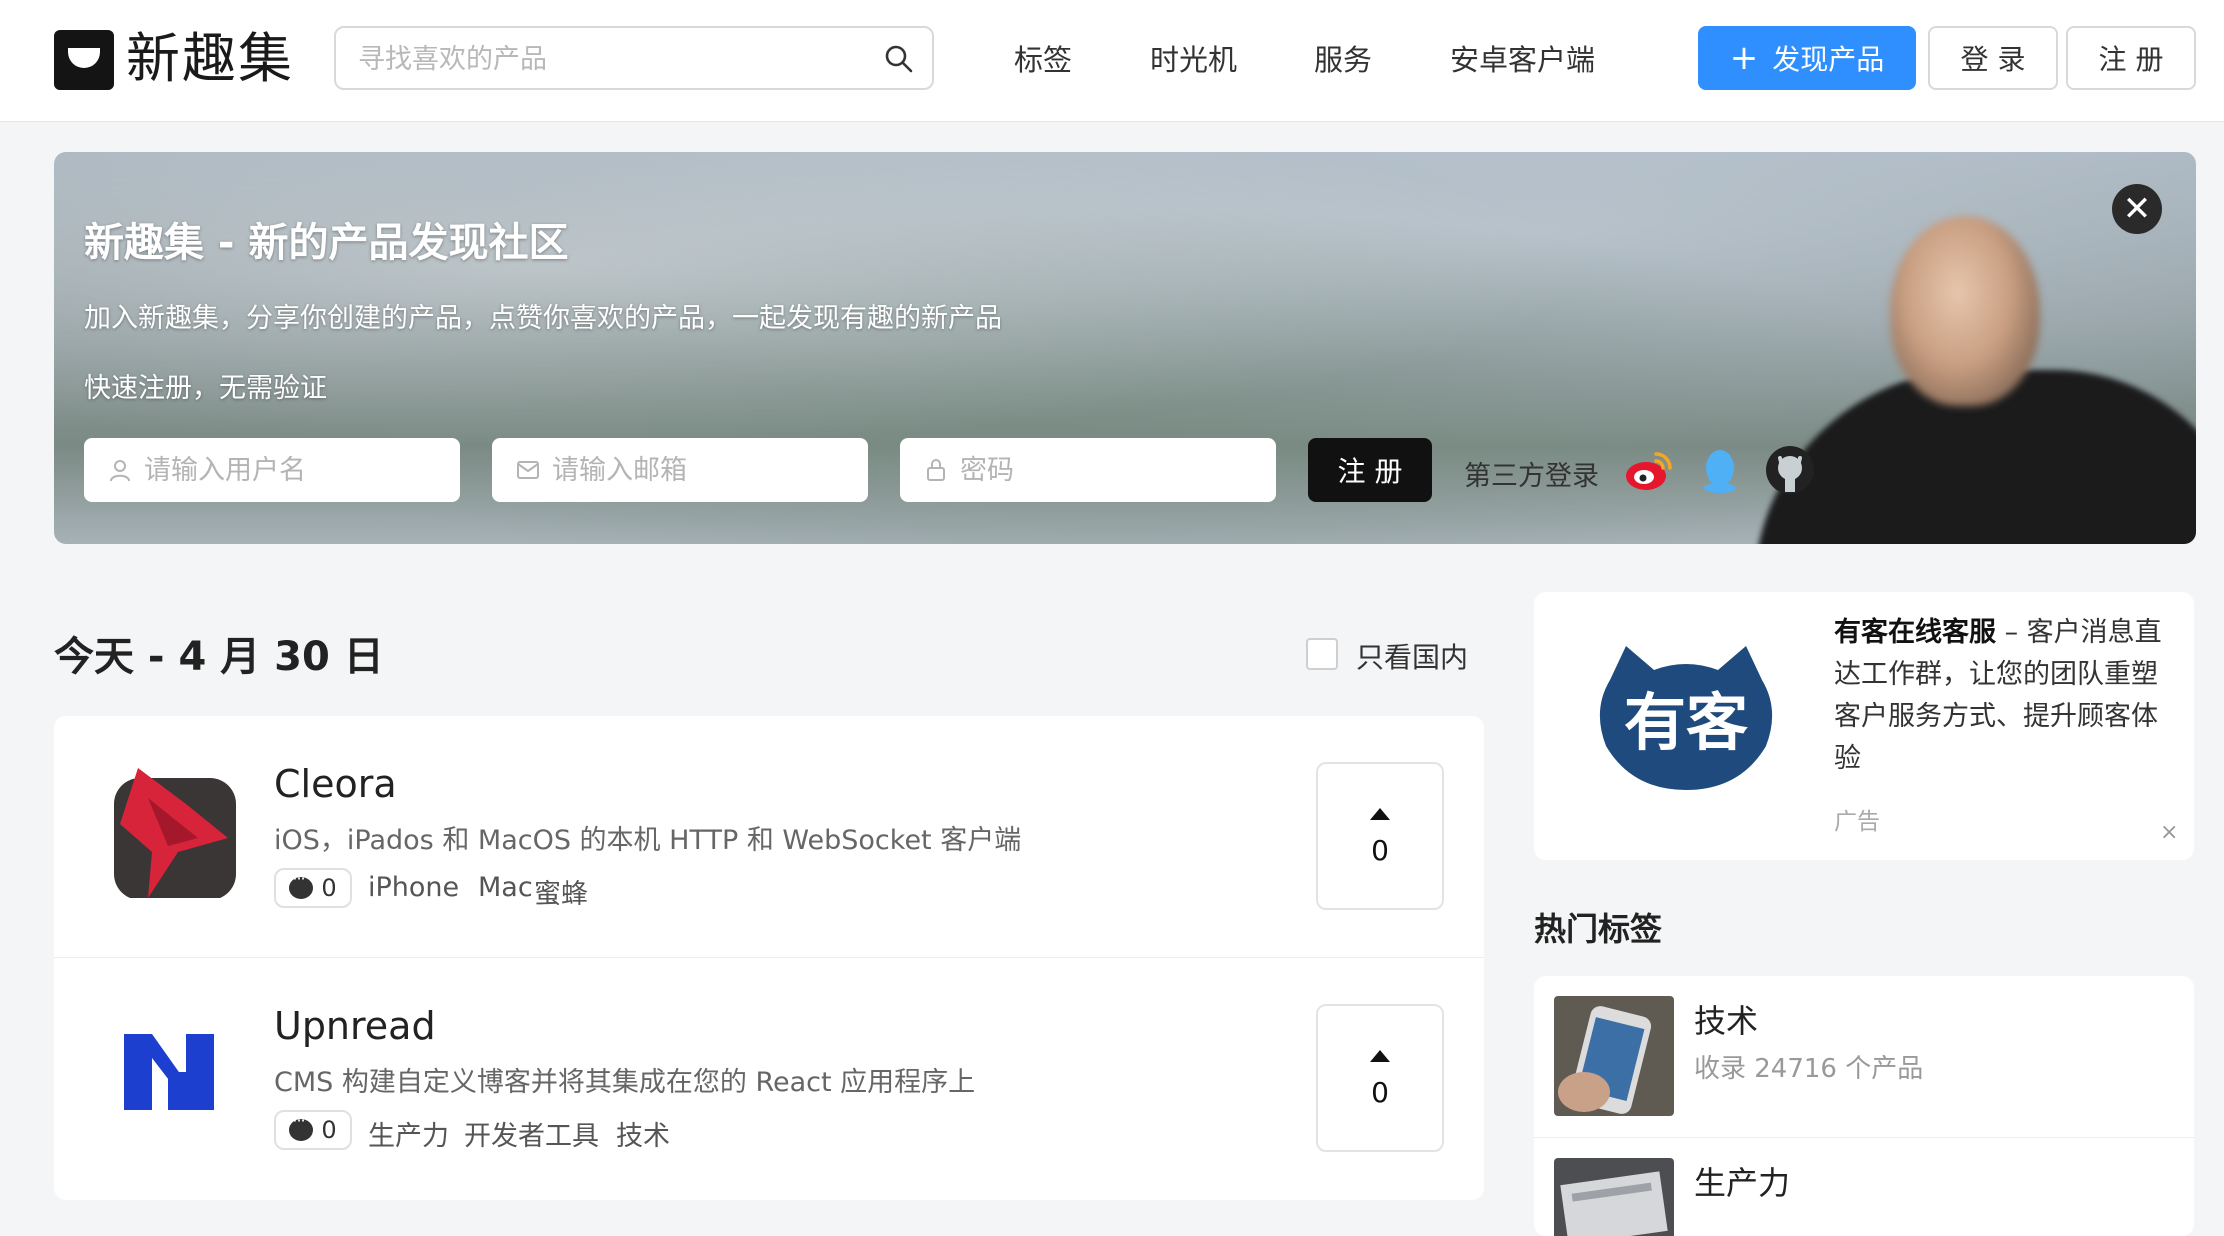  I want to click on username-input, so click(292, 470).